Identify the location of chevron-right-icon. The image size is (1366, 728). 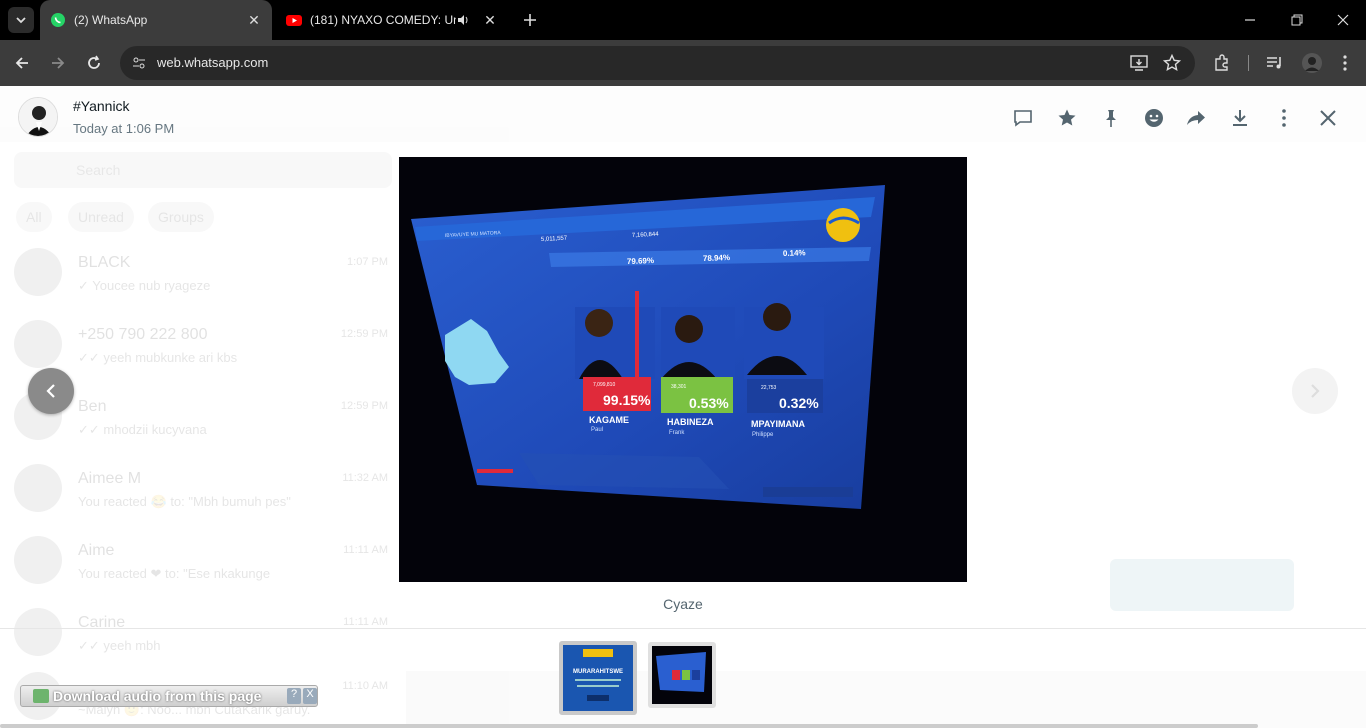
(1315, 391).